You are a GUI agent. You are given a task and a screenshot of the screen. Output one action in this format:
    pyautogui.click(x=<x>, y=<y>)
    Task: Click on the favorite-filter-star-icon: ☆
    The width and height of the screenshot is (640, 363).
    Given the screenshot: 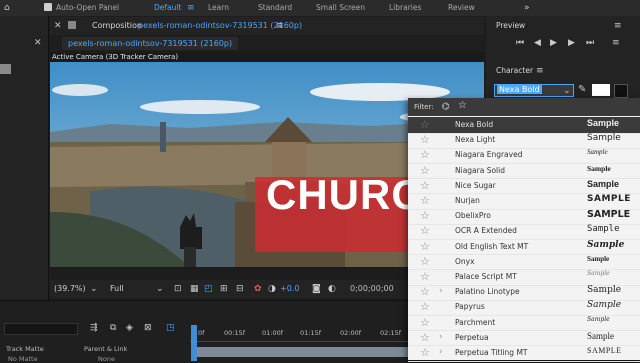 What is the action you would take?
    pyautogui.click(x=462, y=106)
    